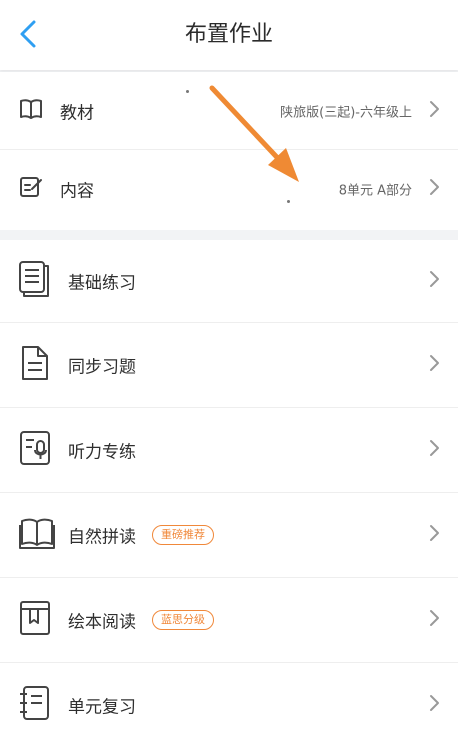  I want to click on document-icon, so click(35, 365).